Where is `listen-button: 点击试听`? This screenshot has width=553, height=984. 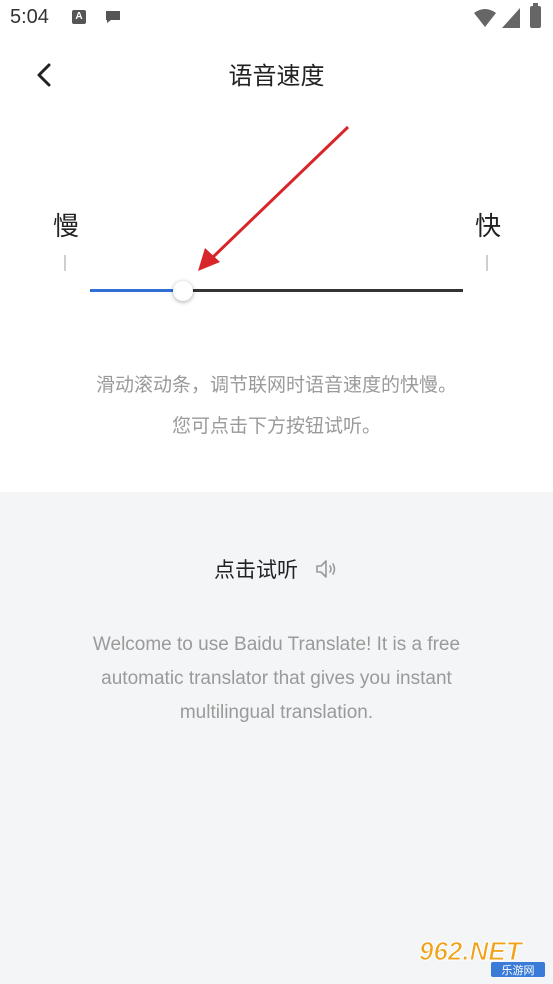 listen-button: 点击试听 is located at coordinates (276, 569).